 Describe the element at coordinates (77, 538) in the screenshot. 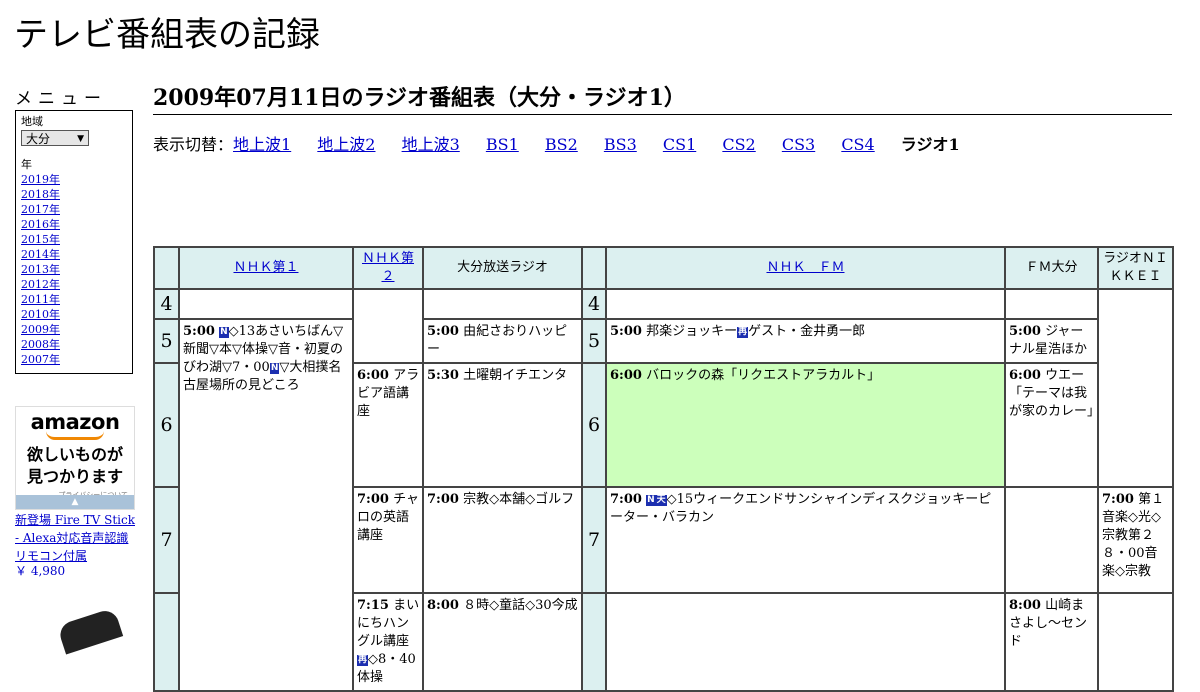

I see `ad-product-link: 新登場 Fire TV Stick - Alexa対応音声認識リモコン付属` at that location.